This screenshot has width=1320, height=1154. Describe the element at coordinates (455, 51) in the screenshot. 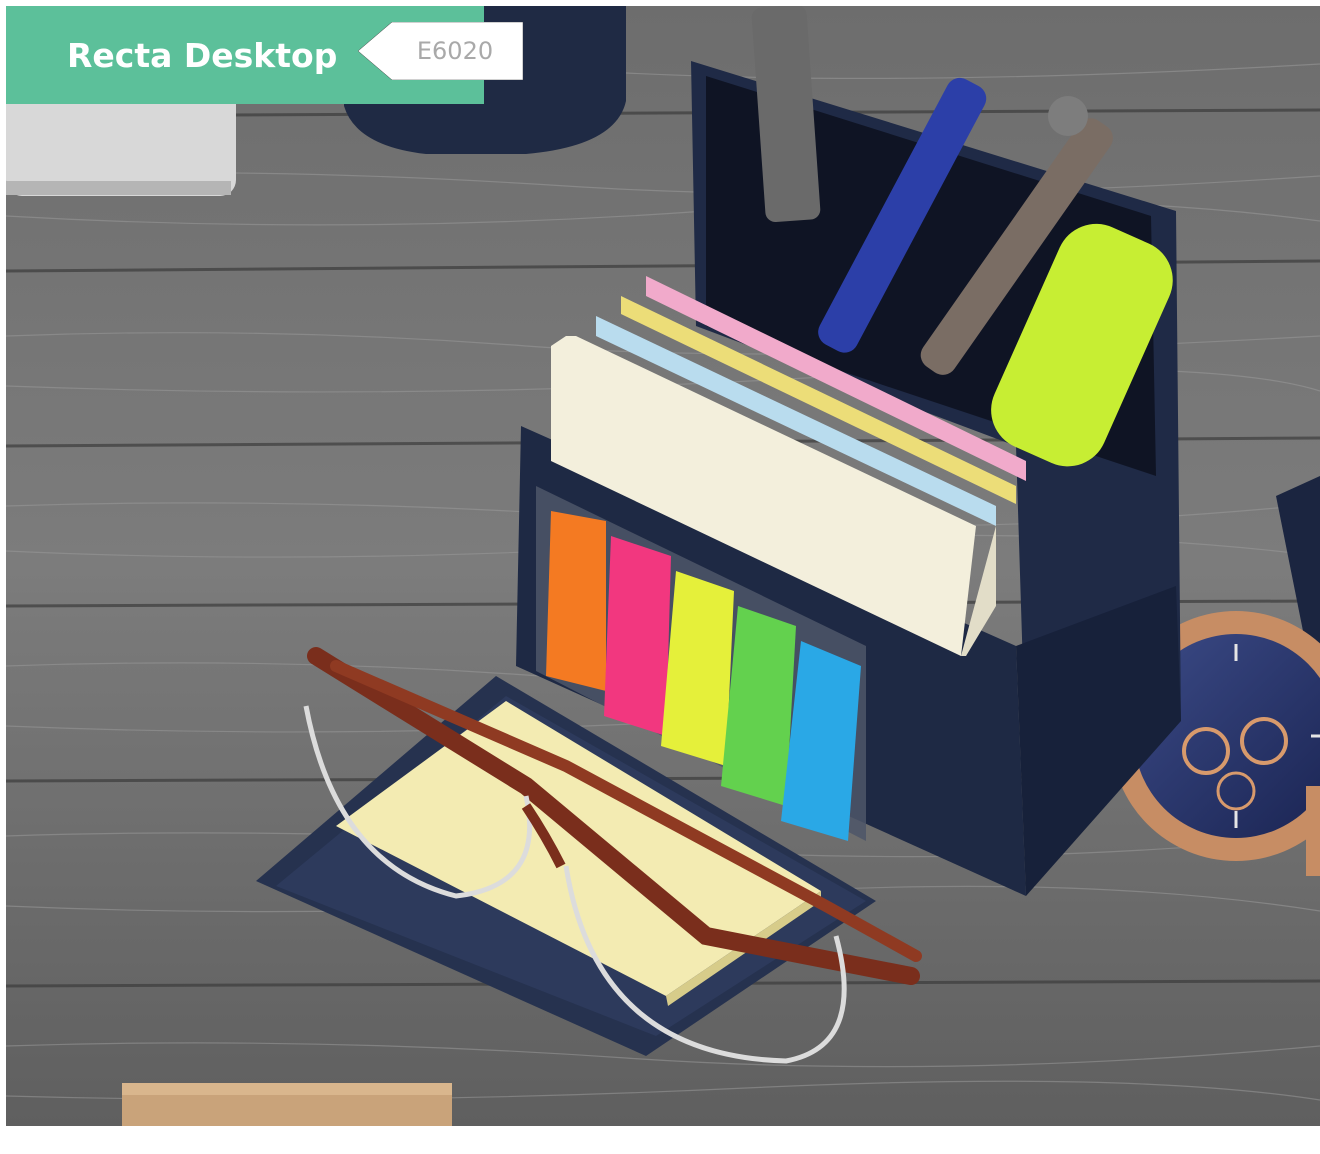

I see `product-code: E6020` at that location.